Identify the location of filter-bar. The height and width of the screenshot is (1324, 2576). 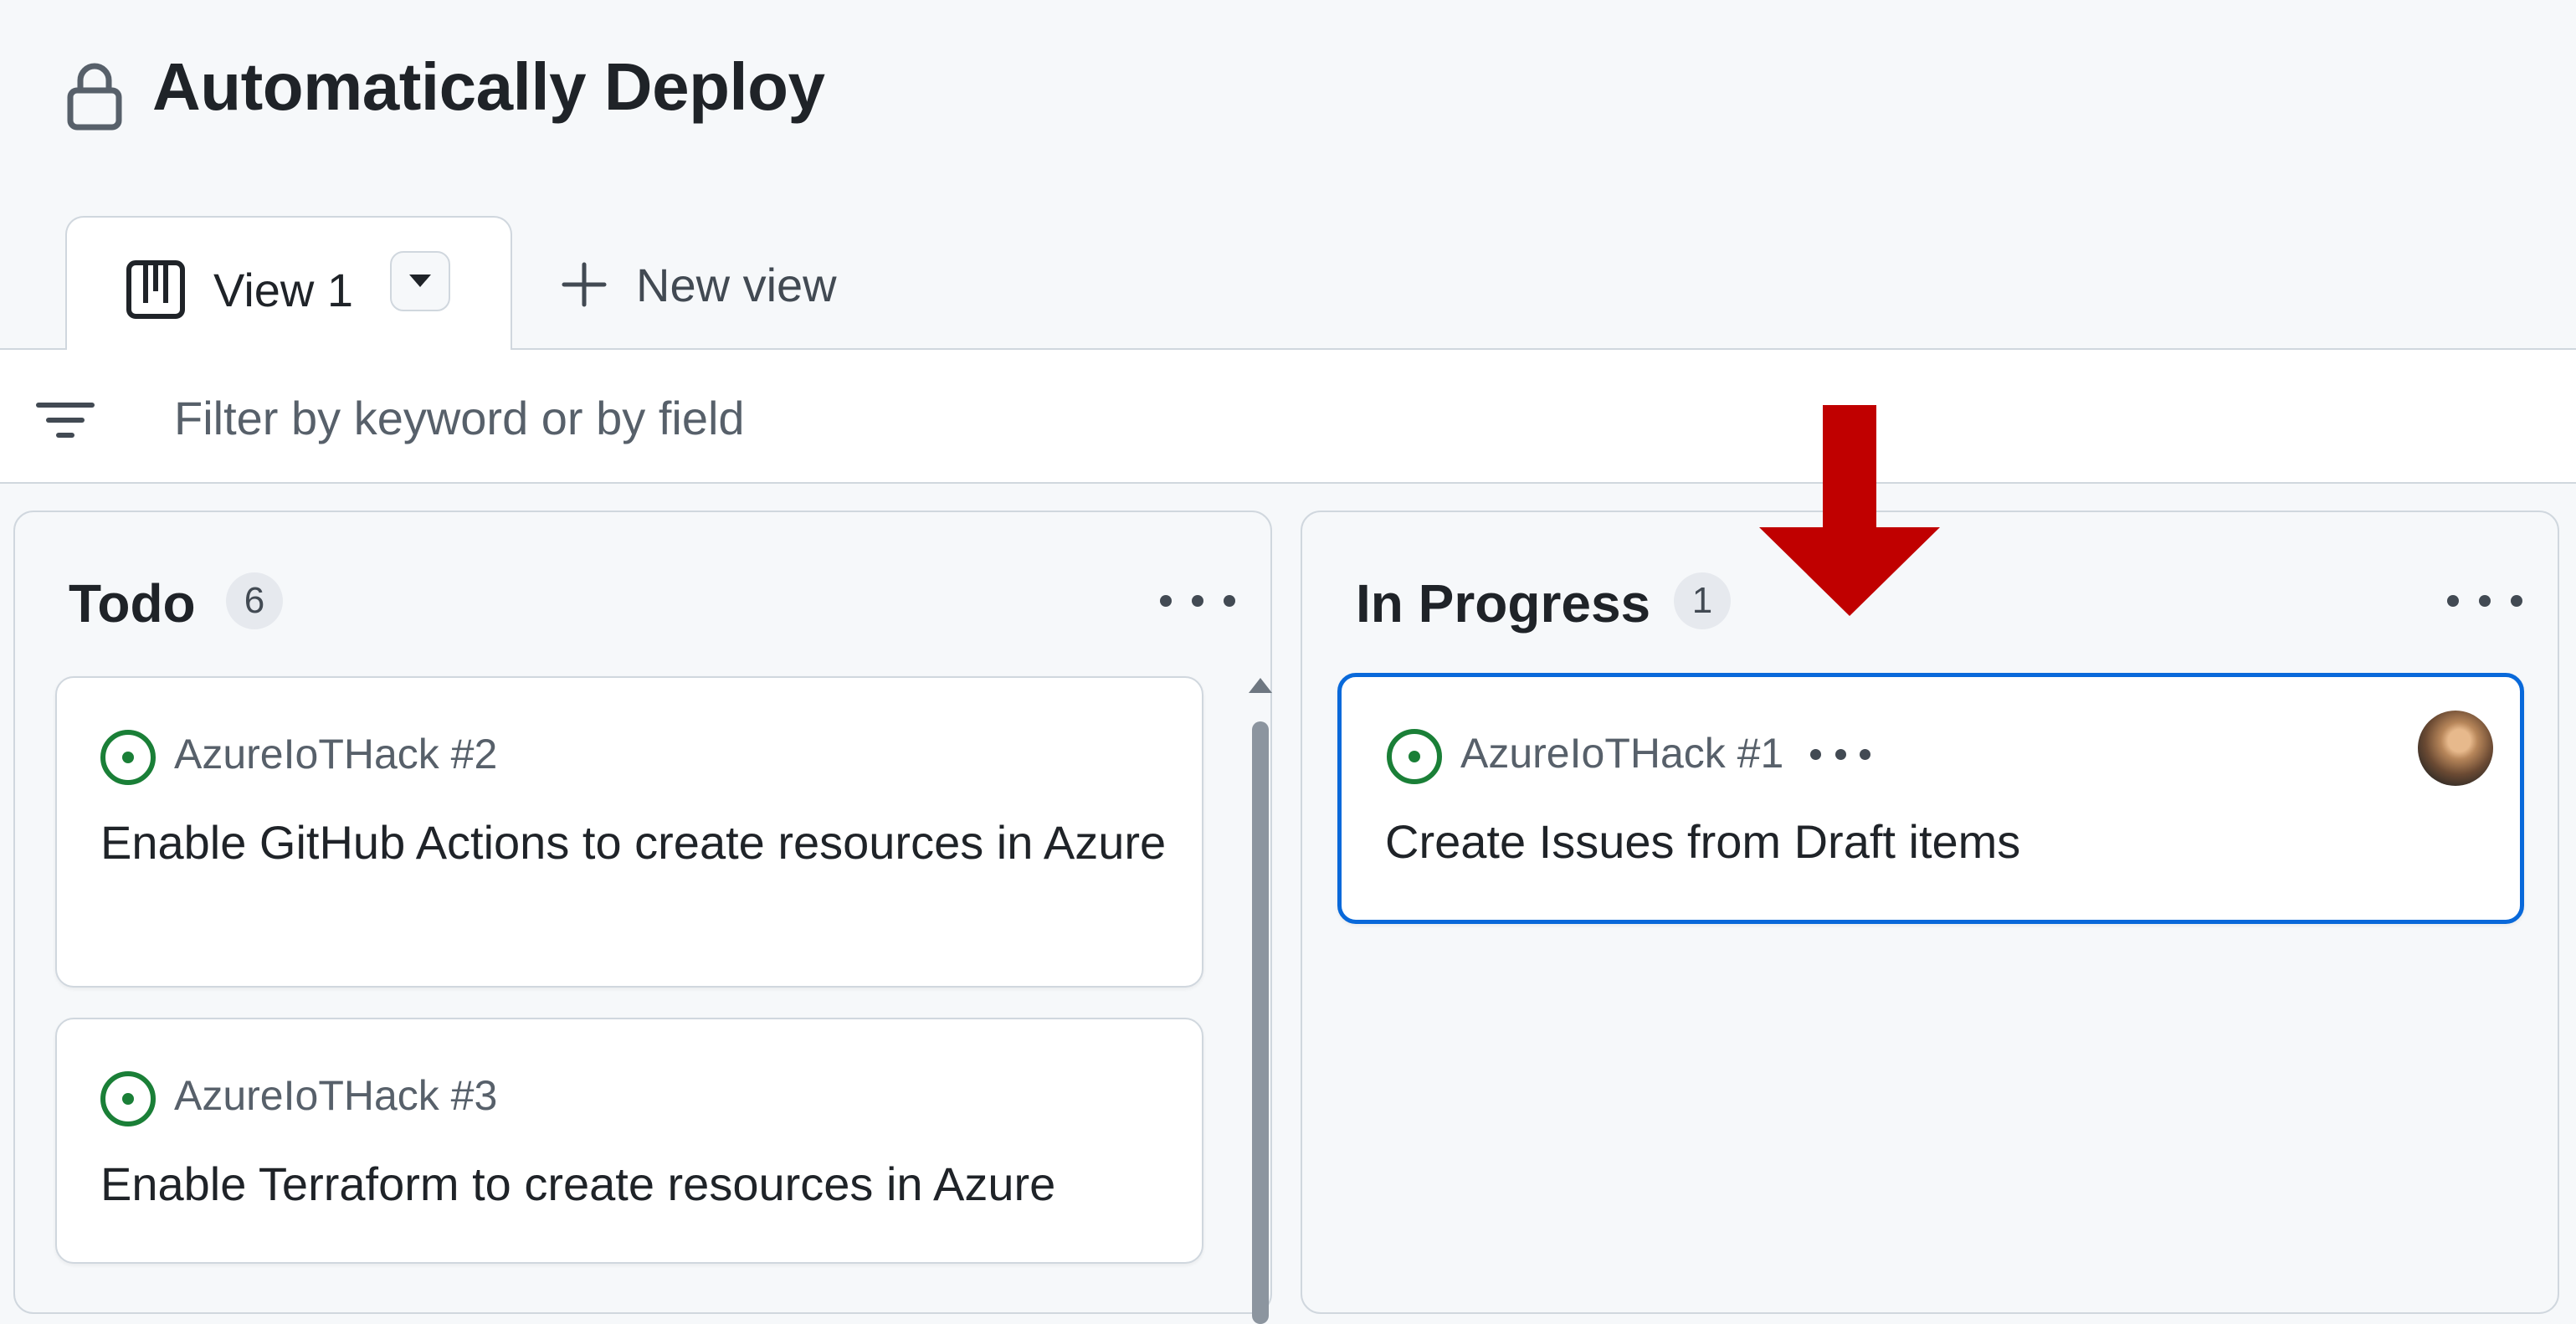
(1288, 416).